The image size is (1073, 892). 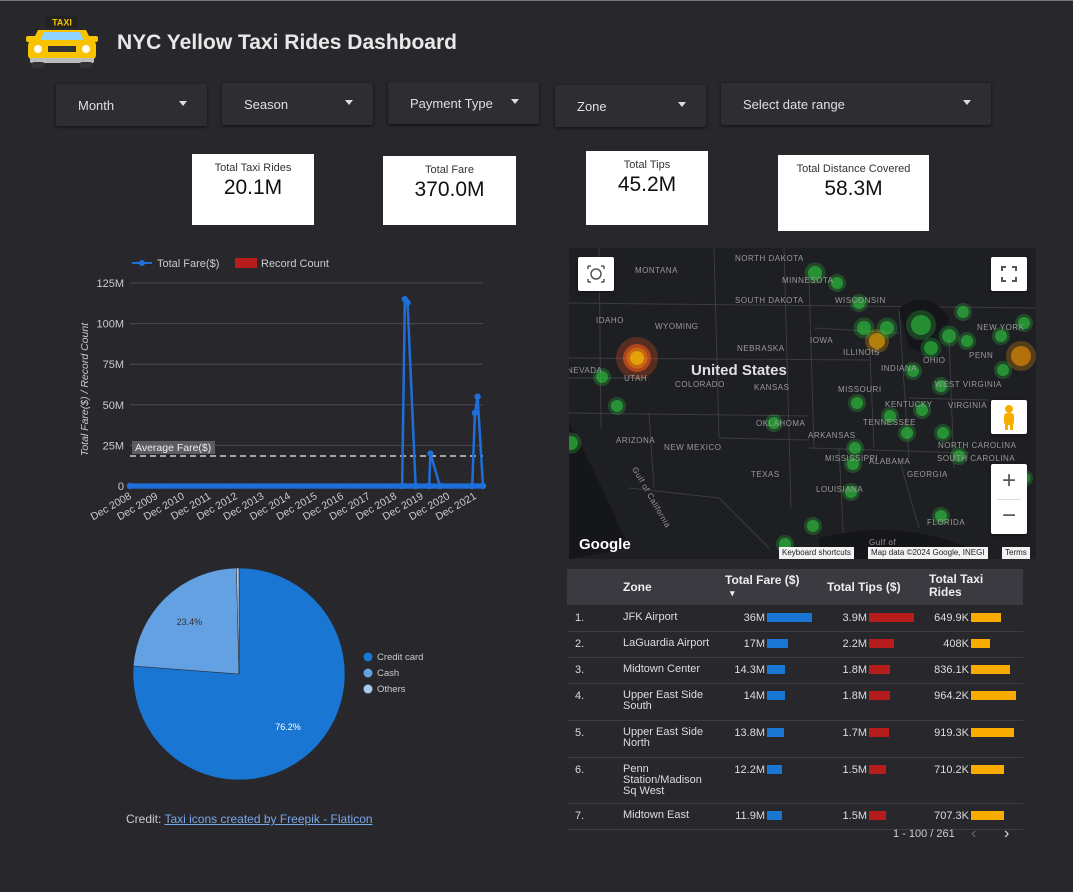 I want to click on locate-icon, so click(x=596, y=274).